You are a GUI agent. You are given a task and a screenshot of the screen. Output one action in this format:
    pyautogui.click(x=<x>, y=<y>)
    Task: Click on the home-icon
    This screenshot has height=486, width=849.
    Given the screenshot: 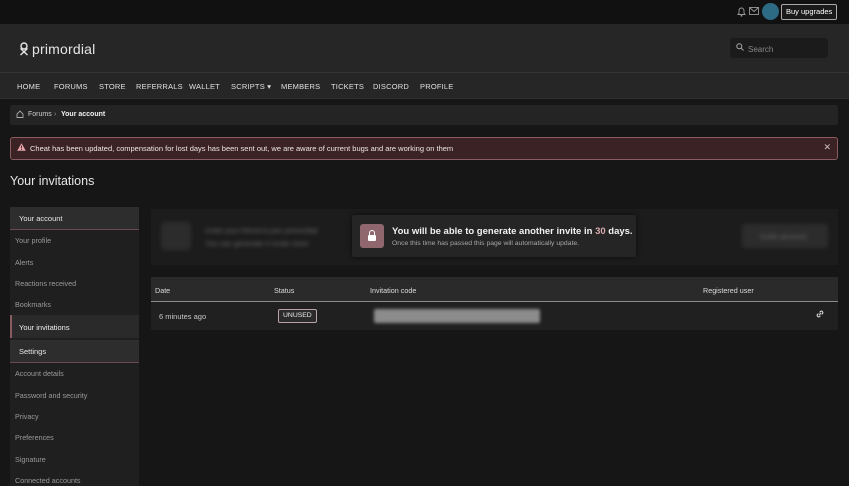 What is the action you would take?
    pyautogui.click(x=20, y=115)
    